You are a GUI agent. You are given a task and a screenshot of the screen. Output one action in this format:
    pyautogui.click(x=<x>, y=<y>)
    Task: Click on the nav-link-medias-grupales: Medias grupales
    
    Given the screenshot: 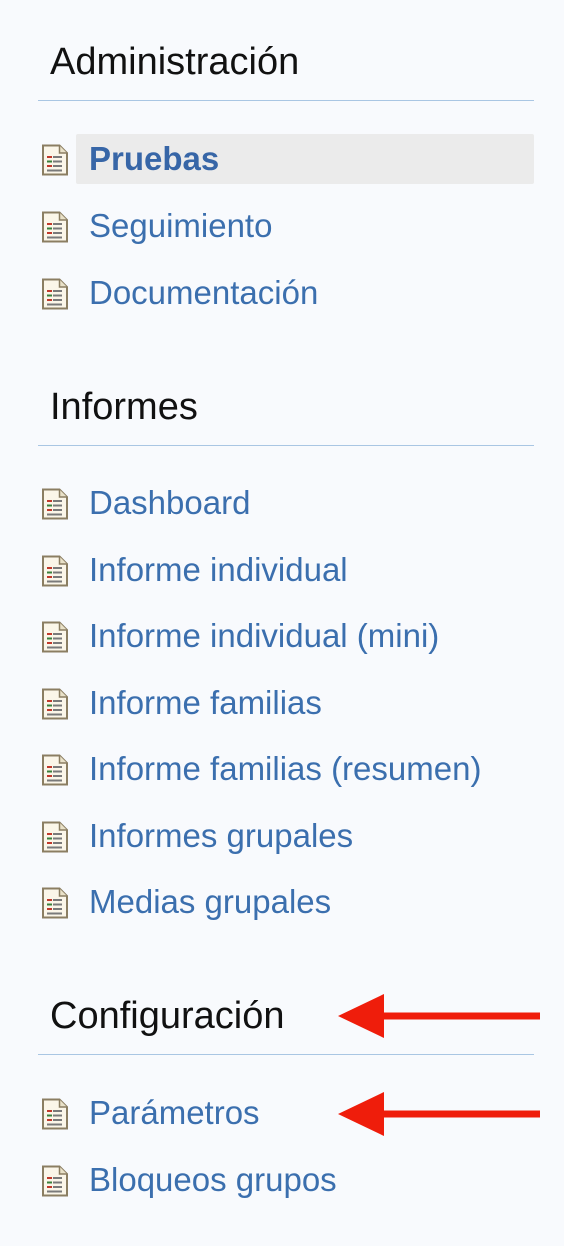 What is the action you would take?
    pyautogui.click(x=210, y=902)
    